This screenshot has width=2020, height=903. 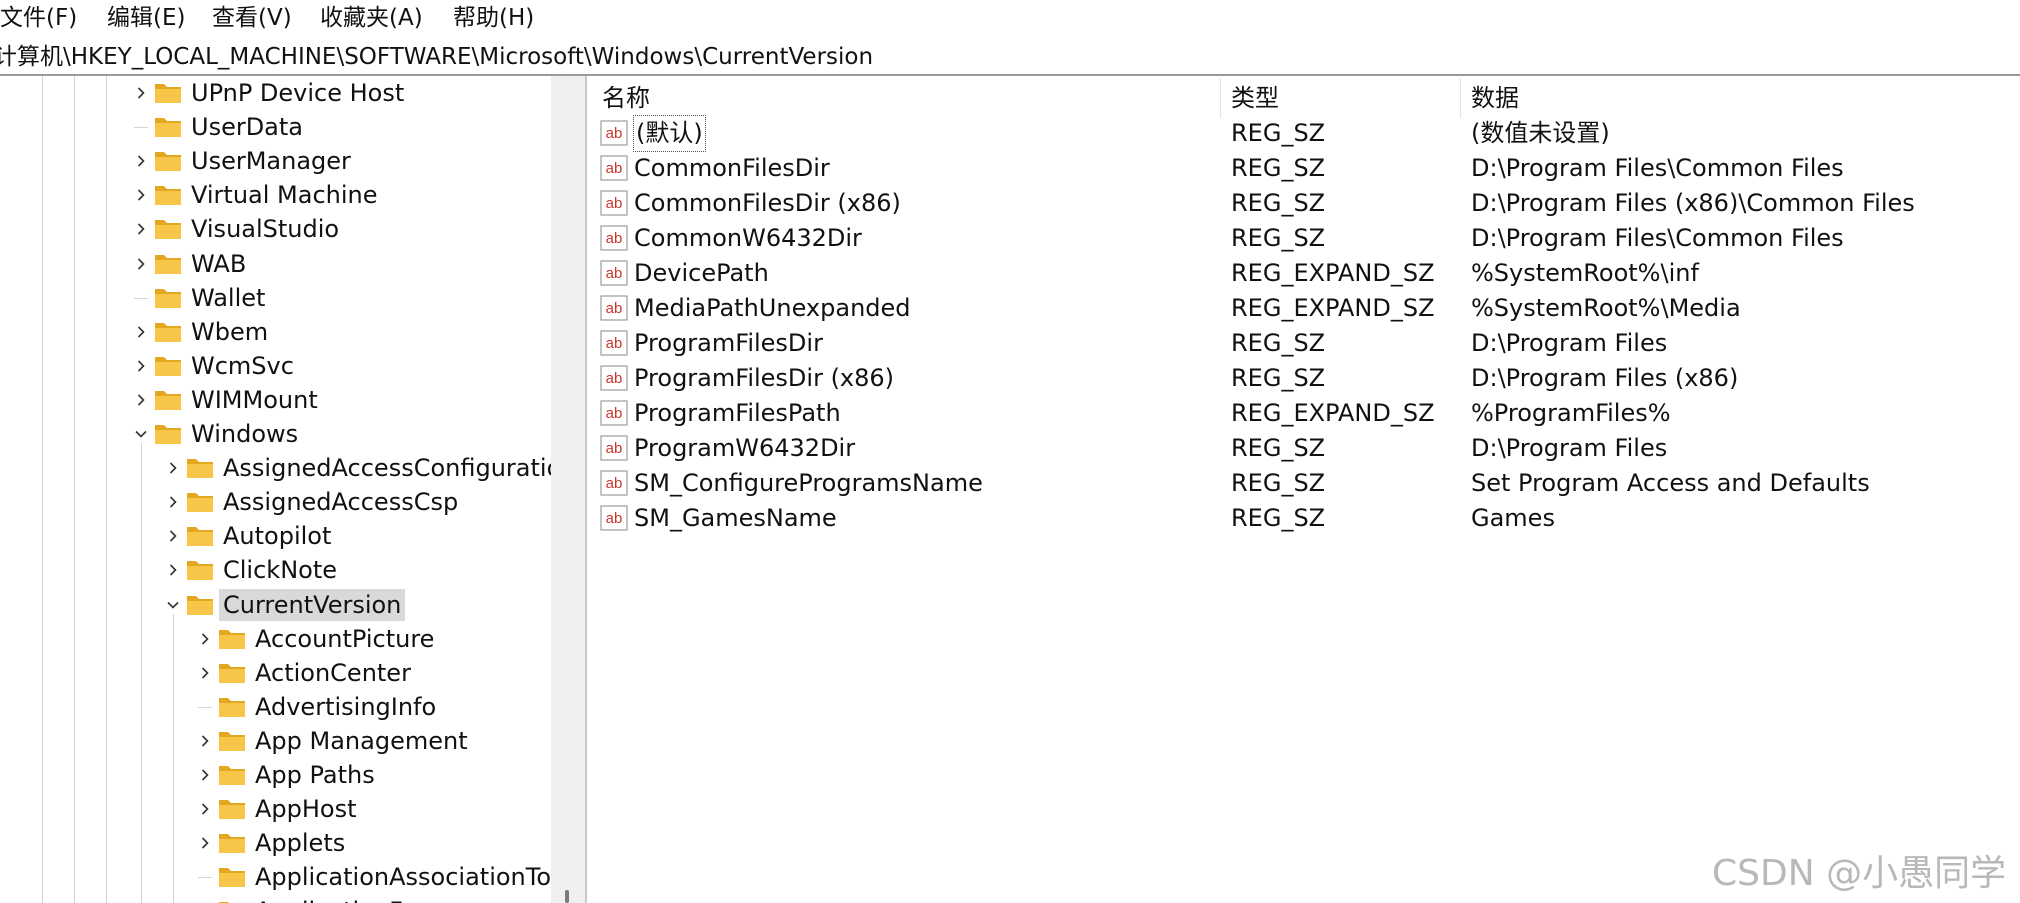 I want to click on tree-node: CurrentVersion, so click(x=284, y=605).